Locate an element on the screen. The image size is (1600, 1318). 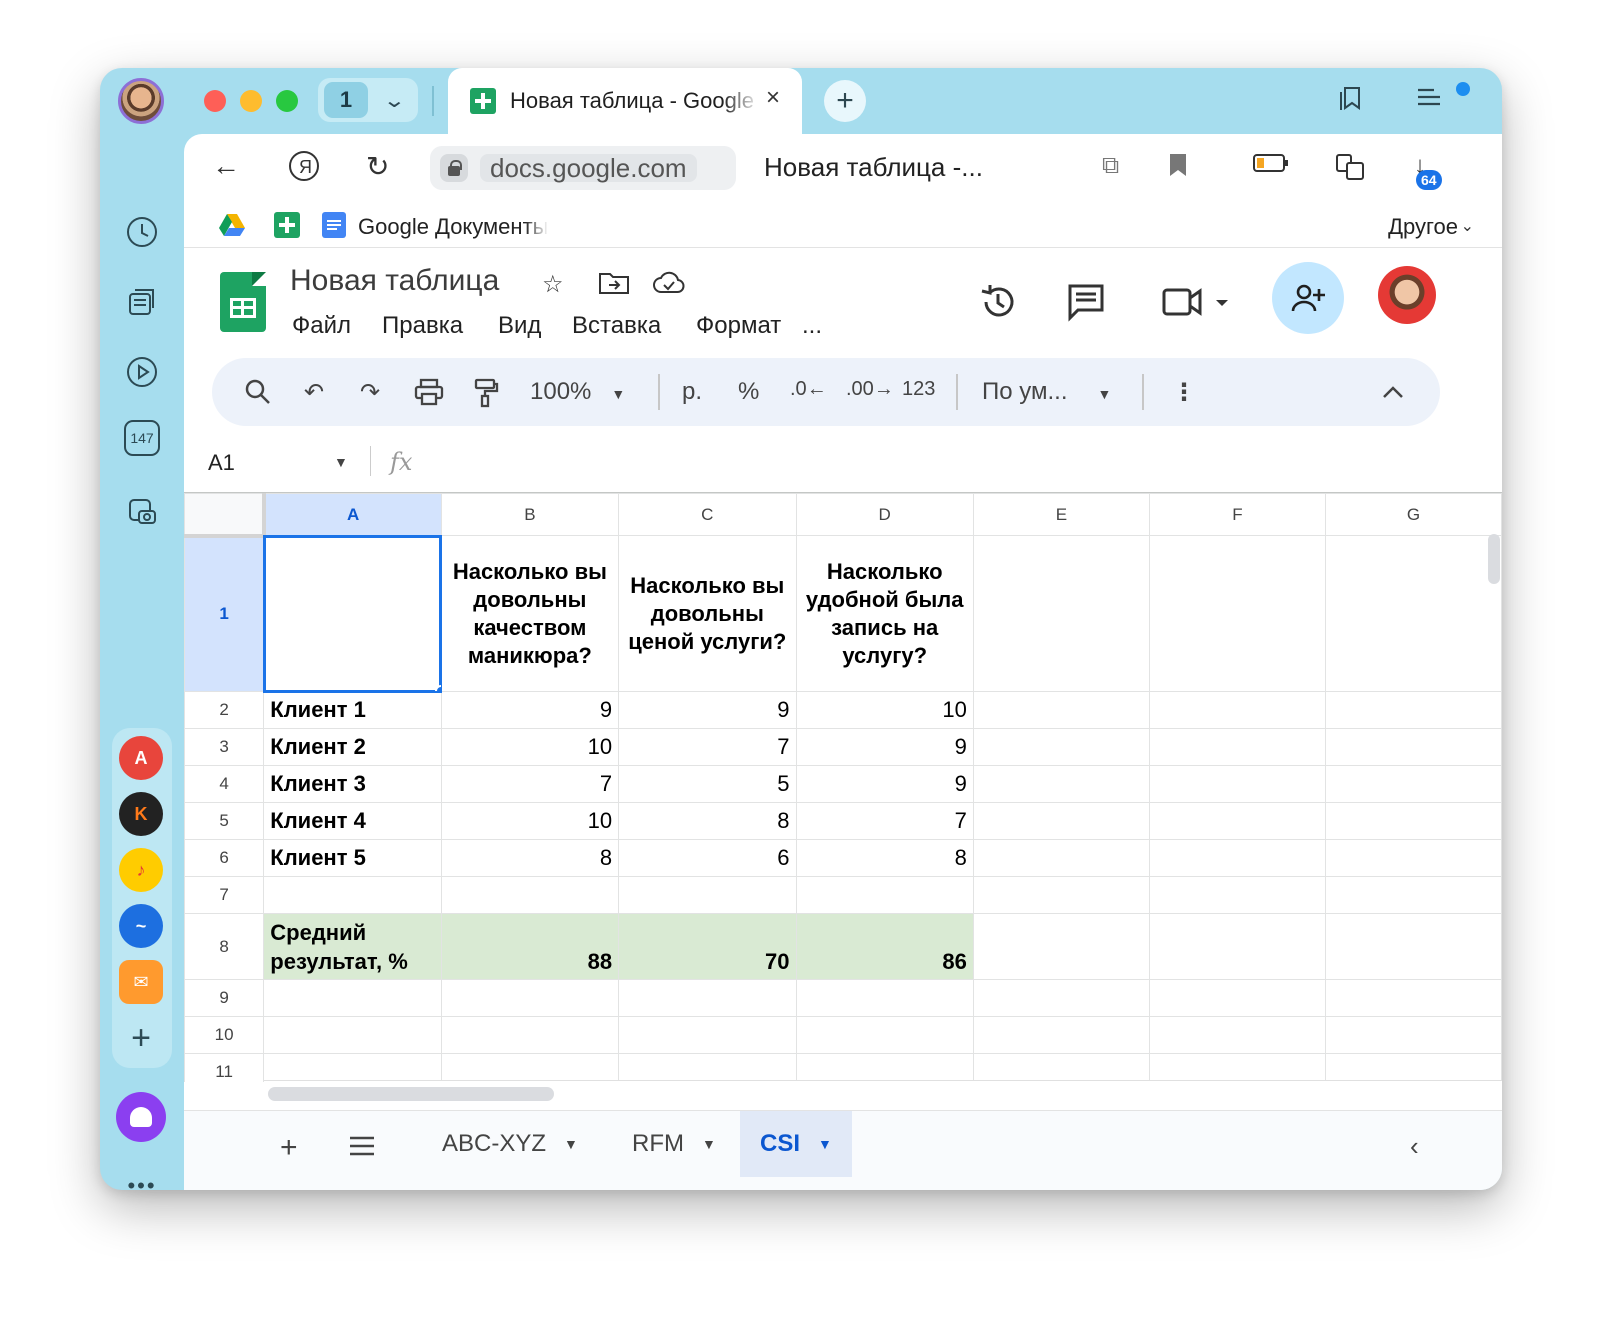
cloud-saved-icon is located at coordinates (669, 286).